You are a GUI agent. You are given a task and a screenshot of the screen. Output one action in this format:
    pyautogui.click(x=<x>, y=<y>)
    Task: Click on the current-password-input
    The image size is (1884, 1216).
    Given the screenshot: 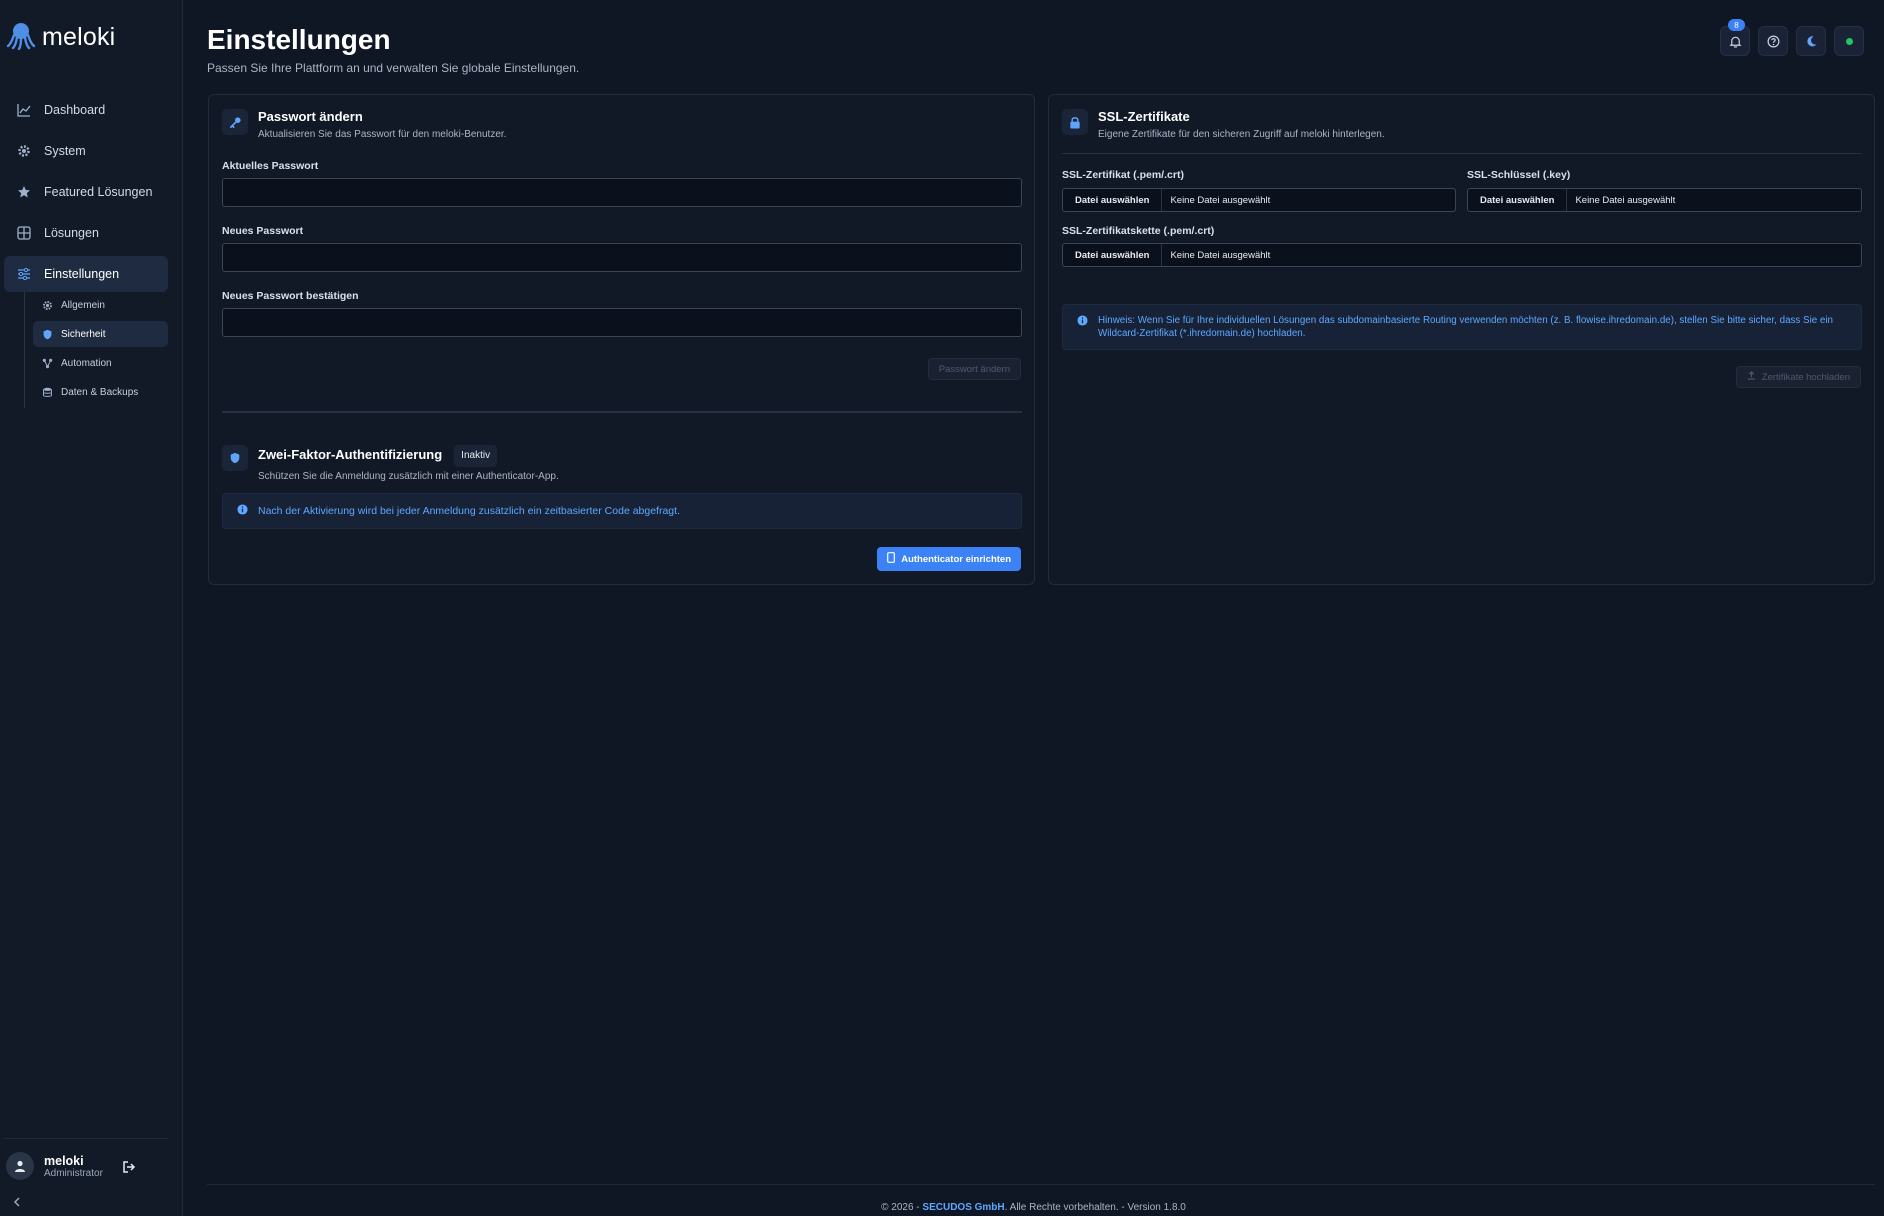 What is the action you would take?
    pyautogui.click(x=622, y=192)
    